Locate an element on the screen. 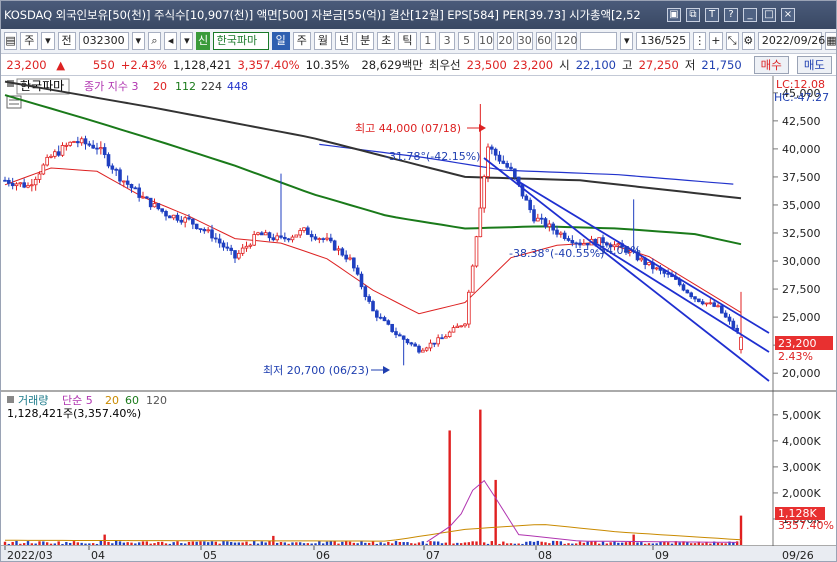 This screenshot has height=562, width=837. interval-20: 20 is located at coordinates (505, 41).